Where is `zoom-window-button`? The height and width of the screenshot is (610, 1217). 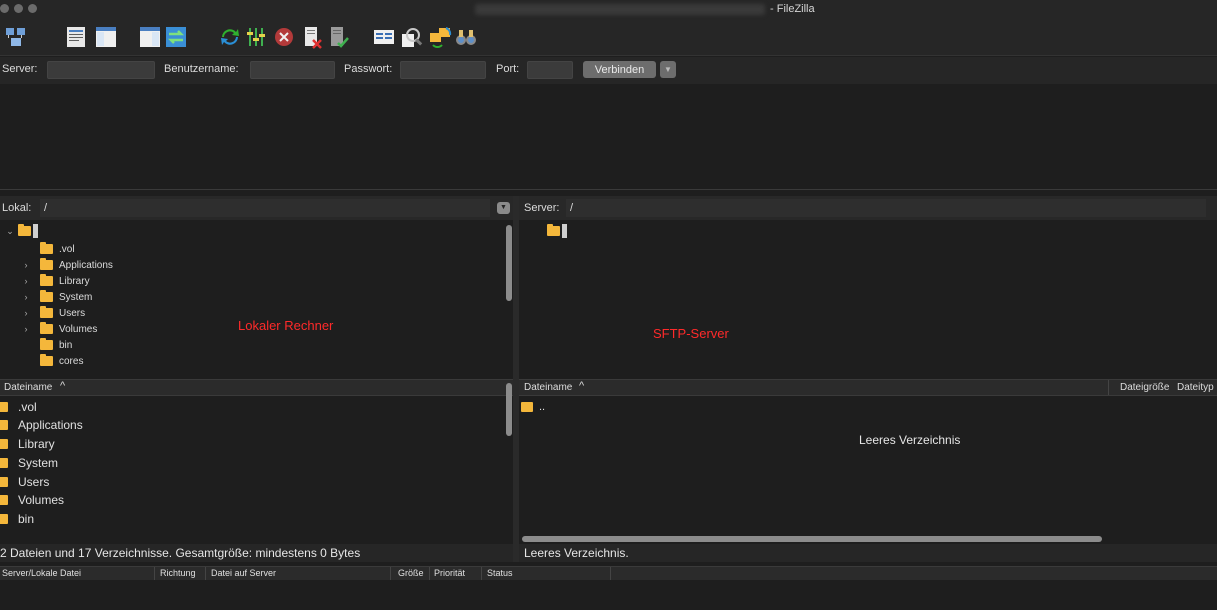 zoom-window-button is located at coordinates (32, 8).